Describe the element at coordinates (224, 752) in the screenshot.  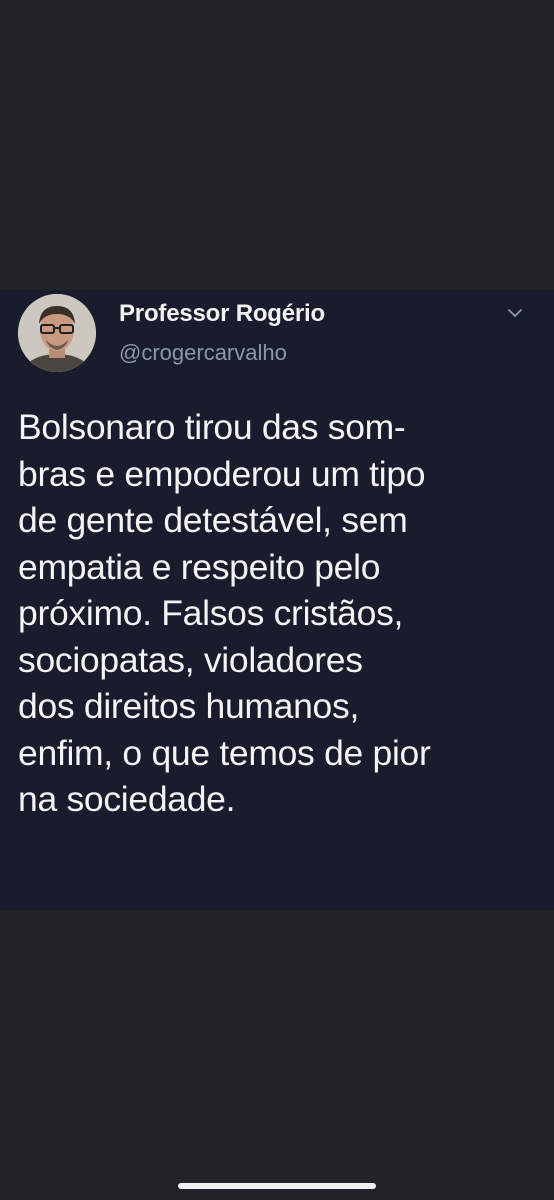
I see `tweet-text-line: enfim, o que temos de pior` at that location.